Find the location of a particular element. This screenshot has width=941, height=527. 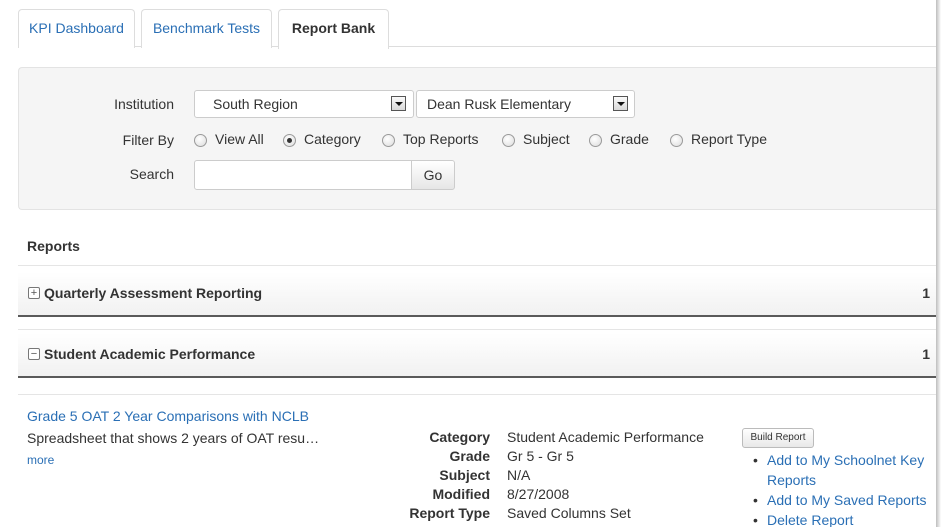

more-link: more is located at coordinates (40, 460).